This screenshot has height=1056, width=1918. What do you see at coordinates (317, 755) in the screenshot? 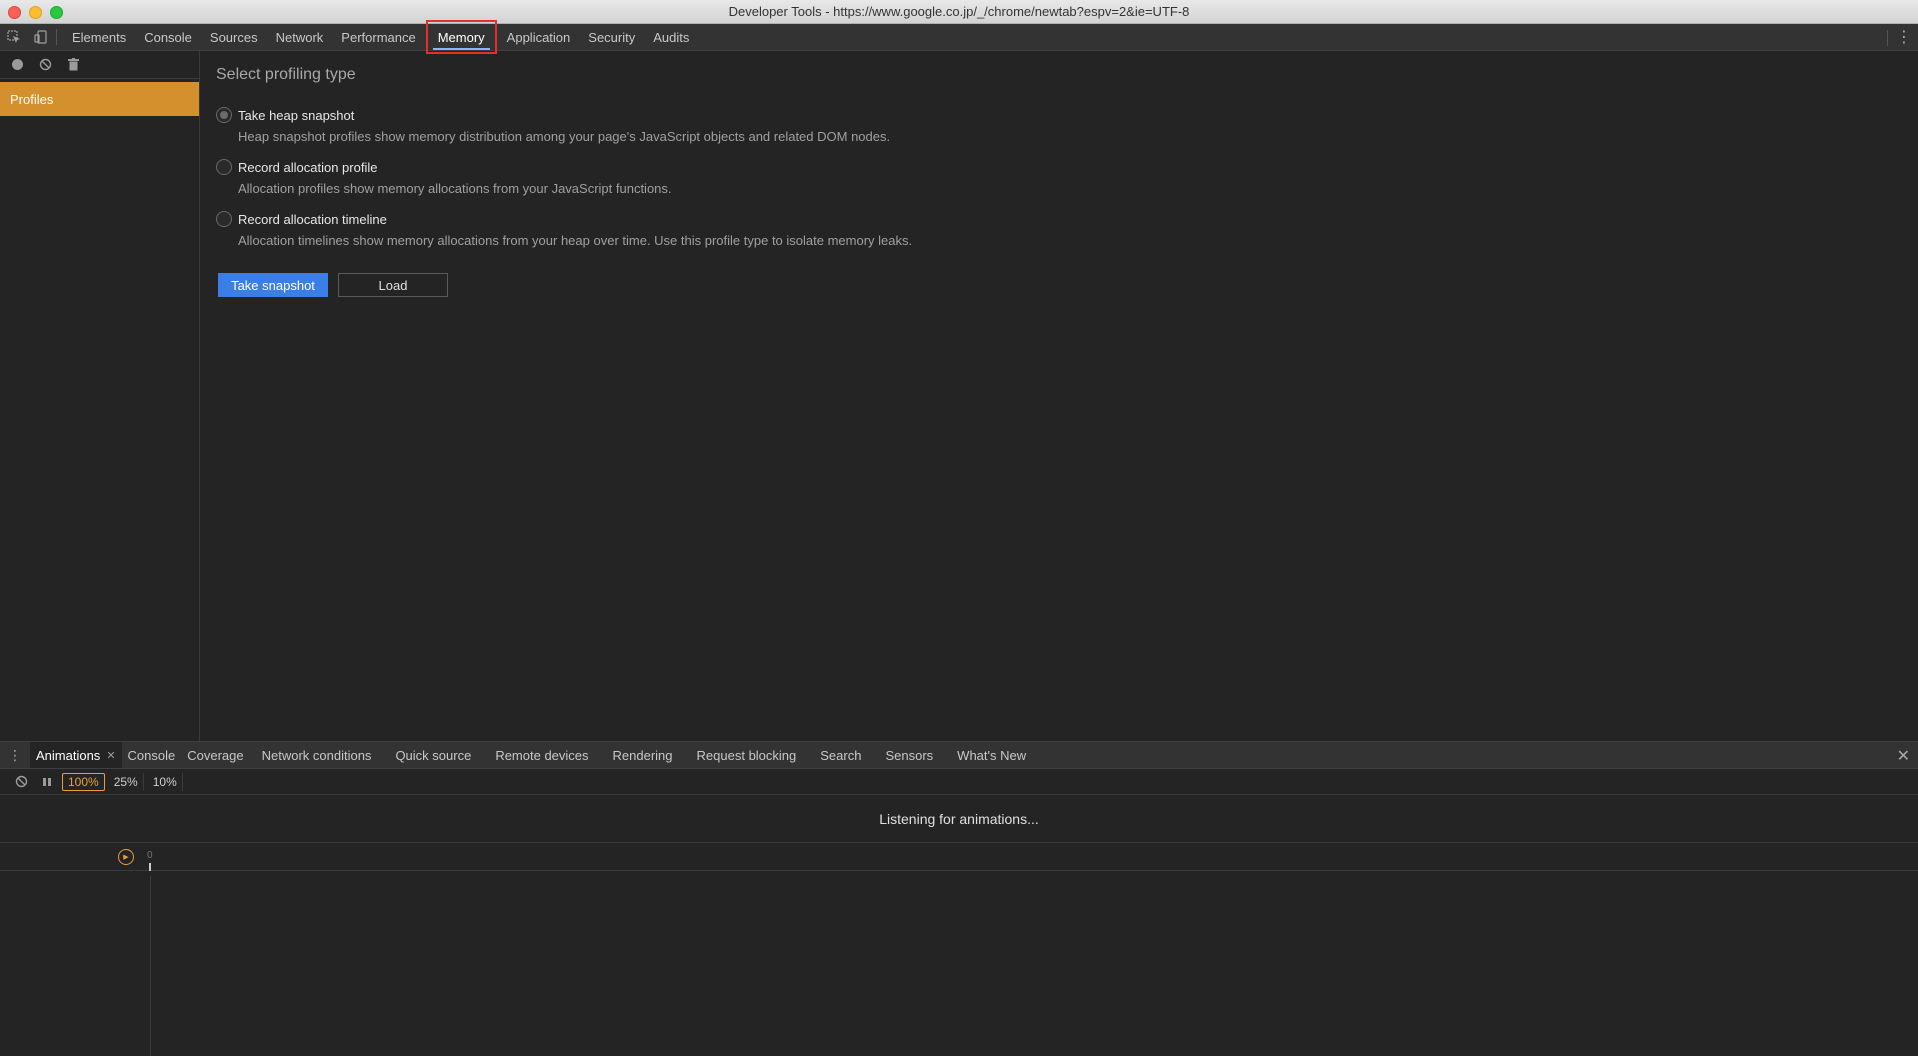
I see `drawer-tab-network-conditions: Network conditions` at bounding box center [317, 755].